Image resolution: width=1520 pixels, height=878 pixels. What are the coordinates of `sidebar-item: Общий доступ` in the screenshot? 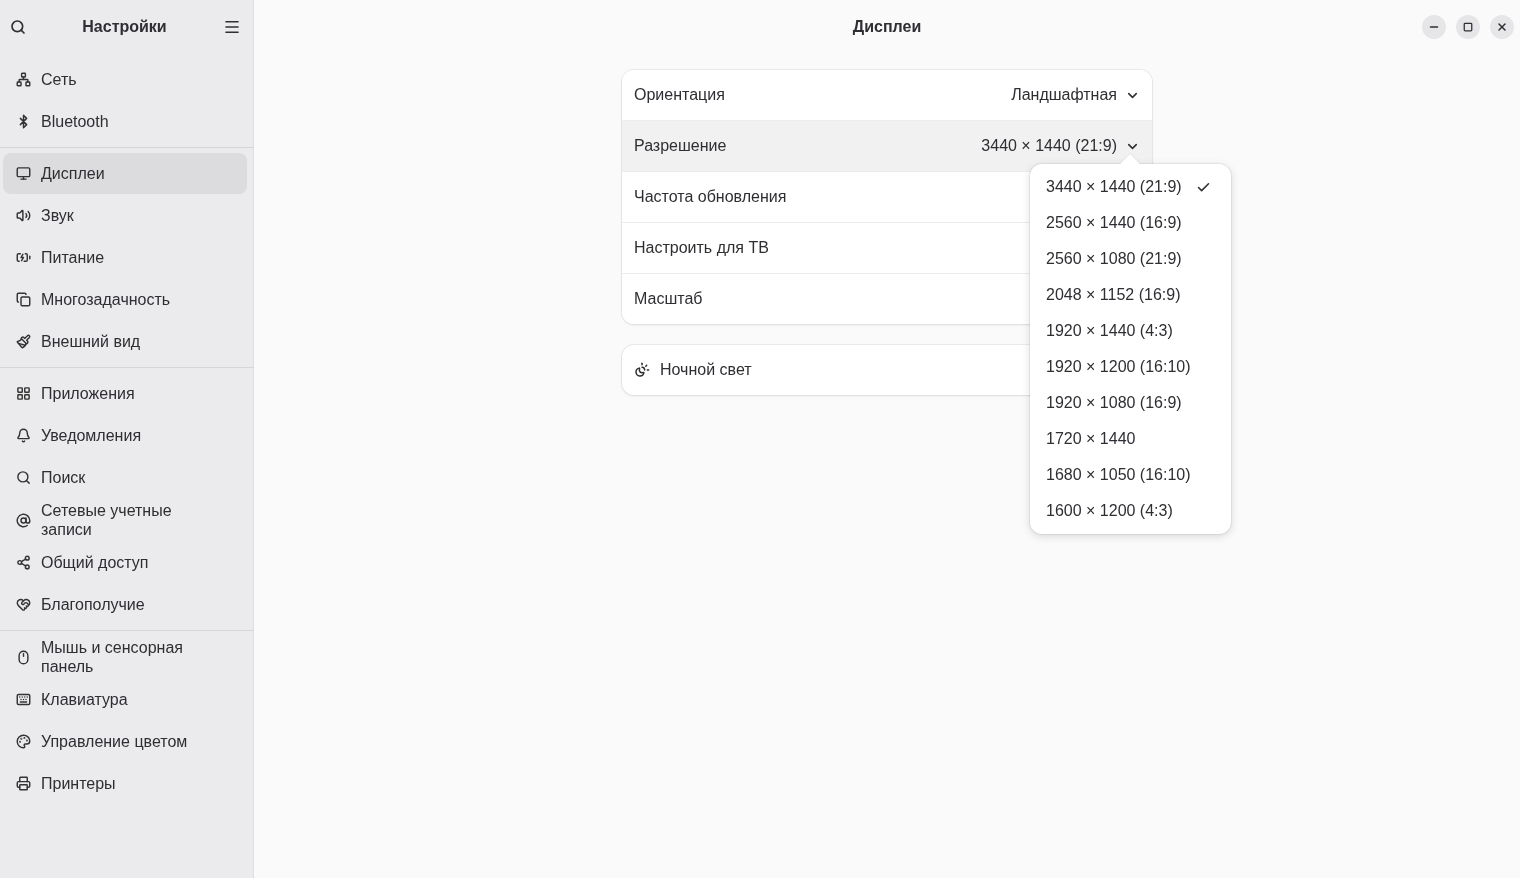 It's located at (125, 562).